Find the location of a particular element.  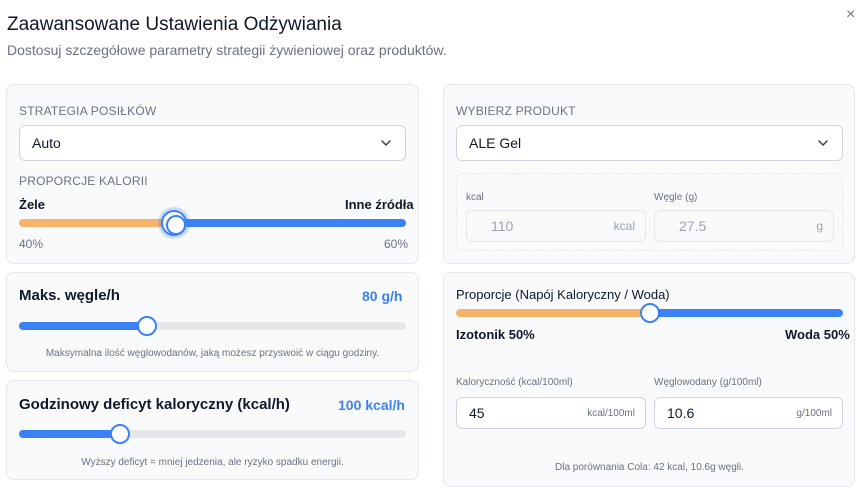

calorie-density-value: 45 is located at coordinates (477, 413).